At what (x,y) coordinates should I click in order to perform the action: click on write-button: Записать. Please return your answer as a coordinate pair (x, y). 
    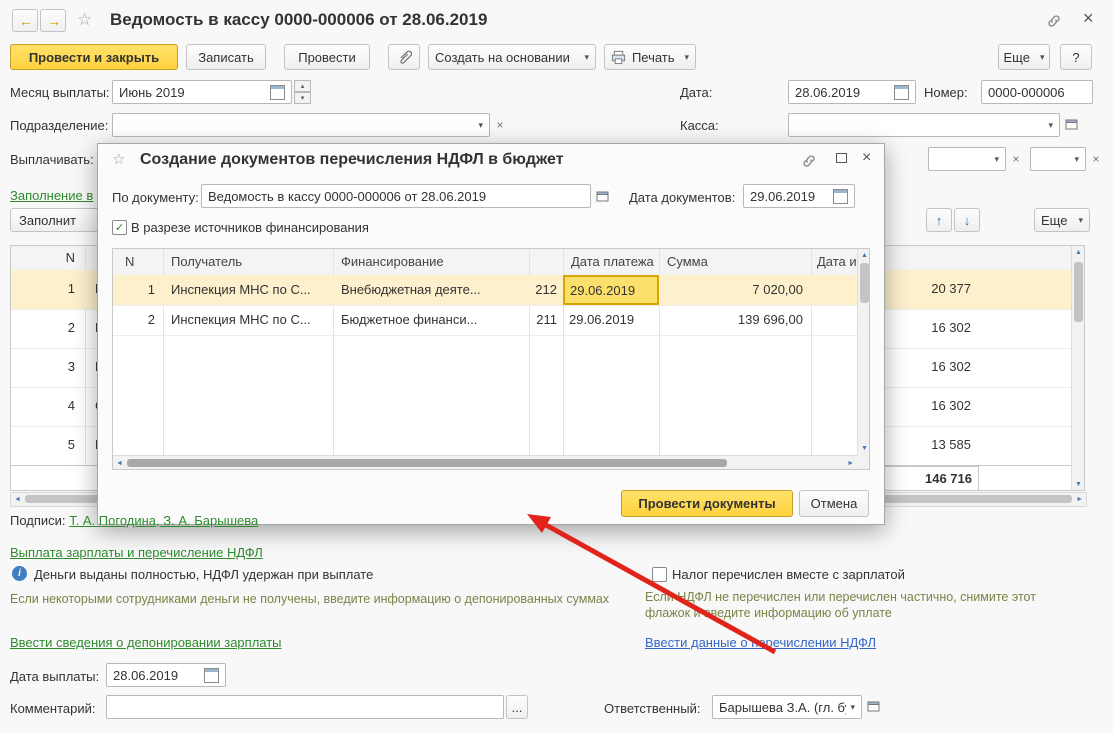
    Looking at the image, I should click on (226, 57).